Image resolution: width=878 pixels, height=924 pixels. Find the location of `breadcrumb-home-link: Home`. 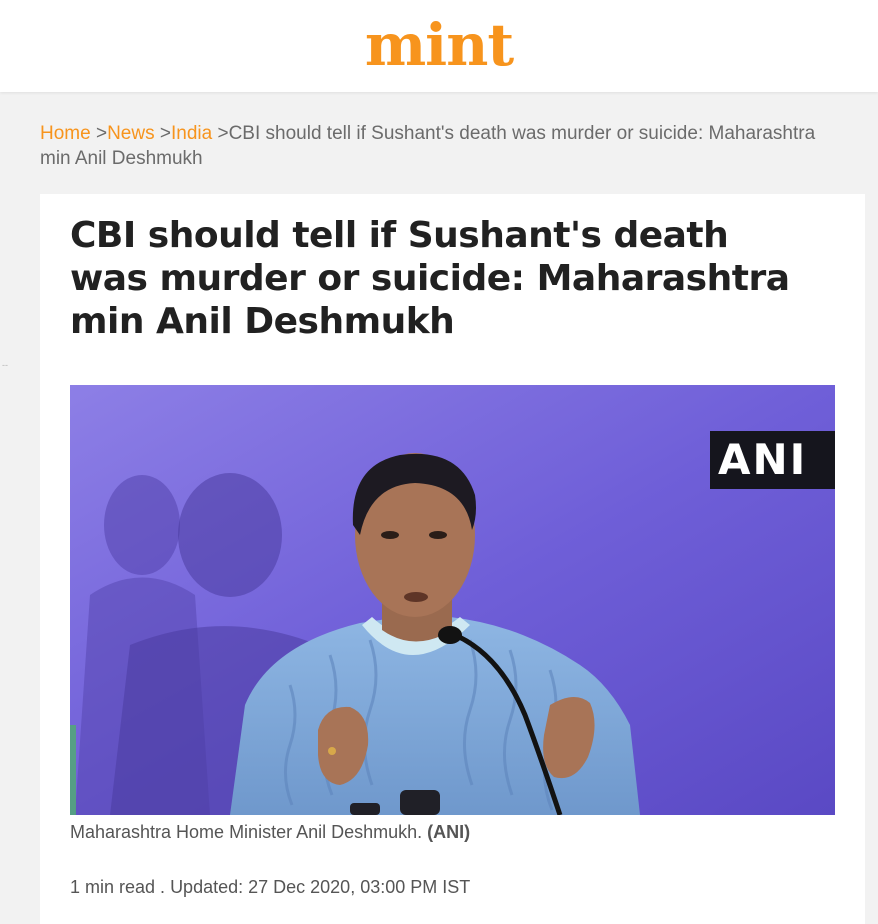

breadcrumb-home-link: Home is located at coordinates (65, 133).